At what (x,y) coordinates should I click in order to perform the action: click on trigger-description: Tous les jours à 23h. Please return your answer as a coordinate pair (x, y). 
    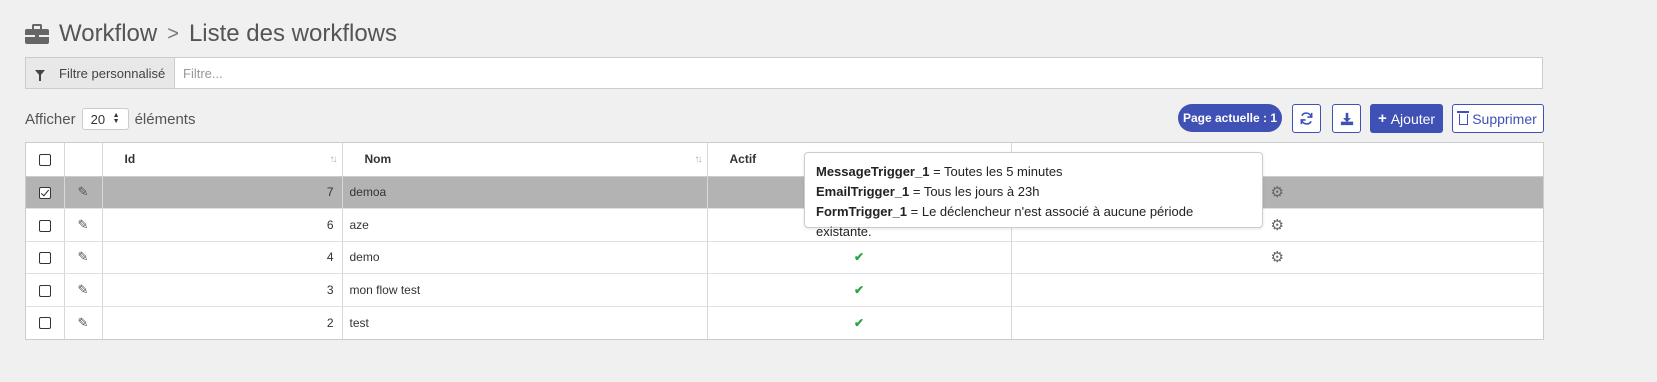
    Looking at the image, I should click on (981, 191).